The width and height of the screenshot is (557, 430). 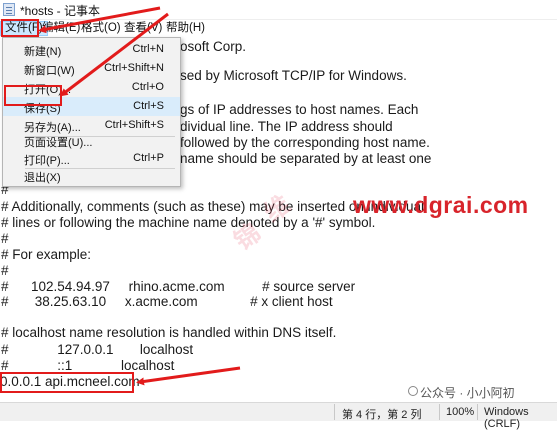 What do you see at coordinates (305, 142) in the screenshot?
I see `editor-line: followed by the corresponding host name.` at bounding box center [305, 142].